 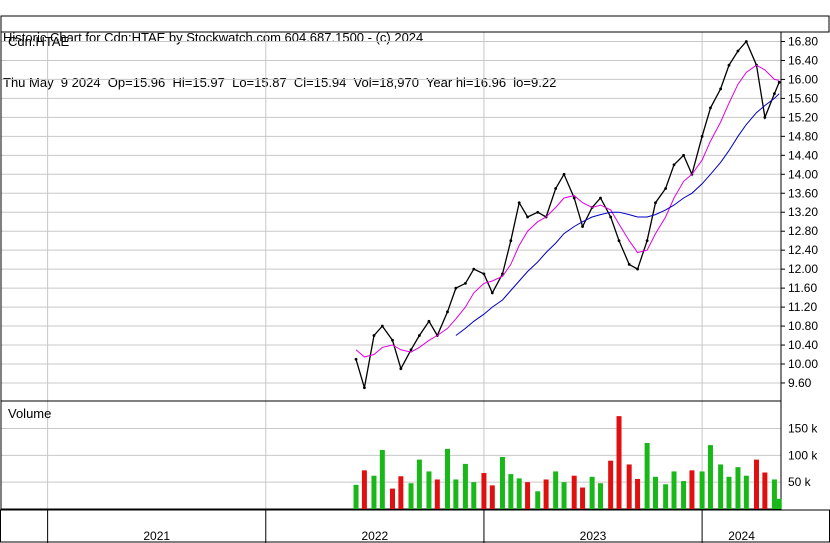 What do you see at coordinates (803, 269) in the screenshot?
I see `price-tick-label: 12.00` at bounding box center [803, 269].